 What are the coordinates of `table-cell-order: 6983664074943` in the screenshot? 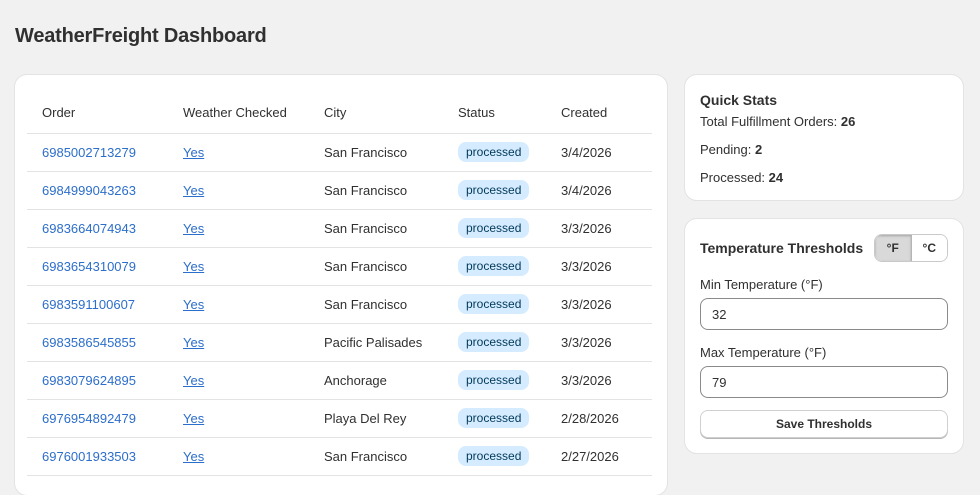 It's located at (97, 228).